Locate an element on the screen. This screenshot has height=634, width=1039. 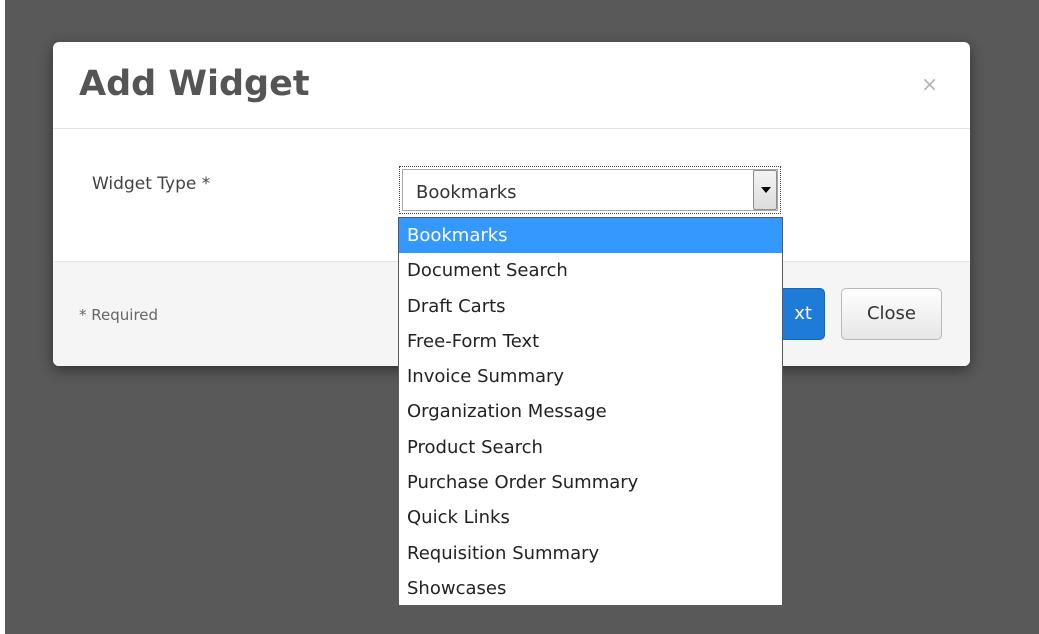
option-bookmarks: Bookmarks is located at coordinates (590, 236).